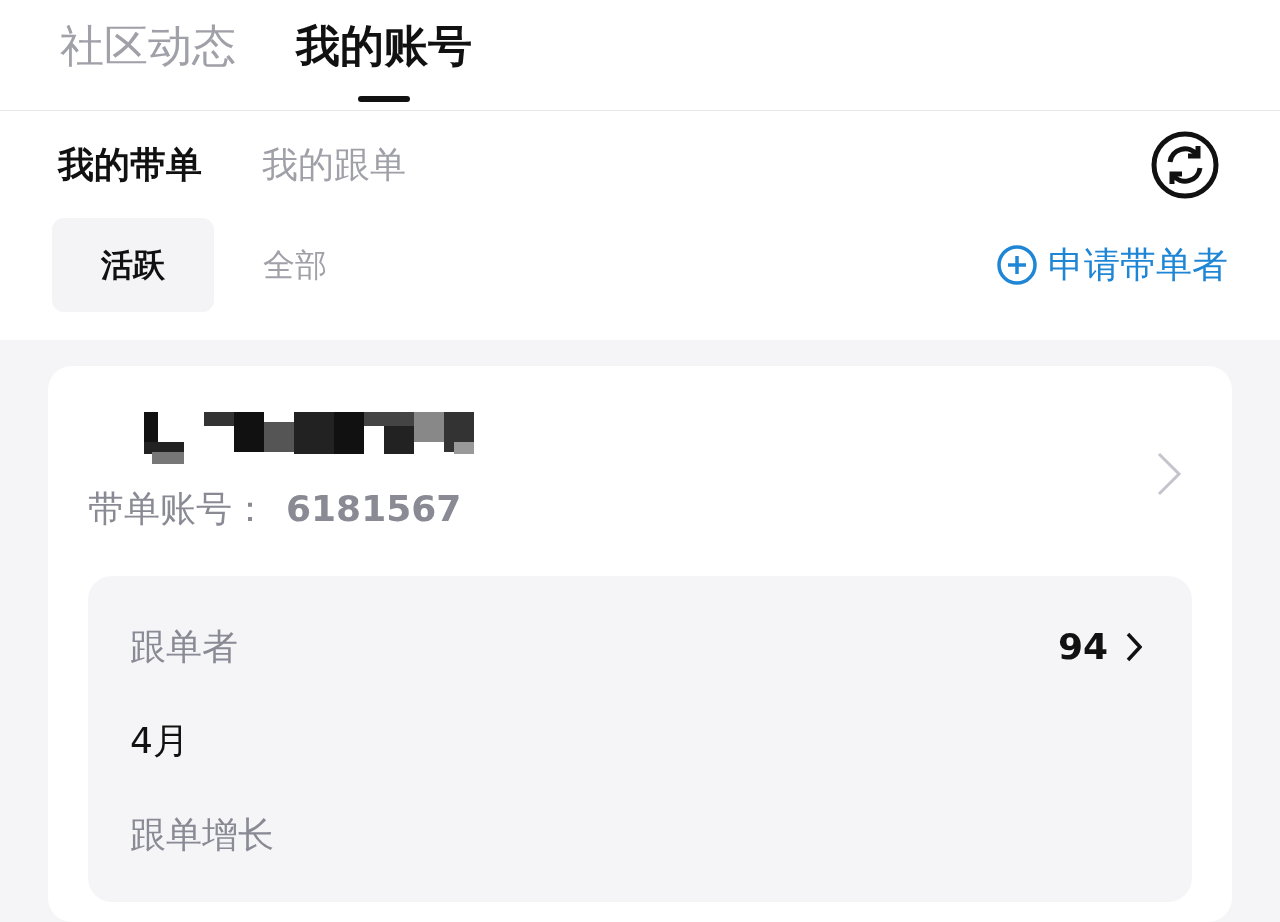 The image size is (1280, 922). Describe the element at coordinates (1185, 164) in the screenshot. I see `refresh-icon` at that location.